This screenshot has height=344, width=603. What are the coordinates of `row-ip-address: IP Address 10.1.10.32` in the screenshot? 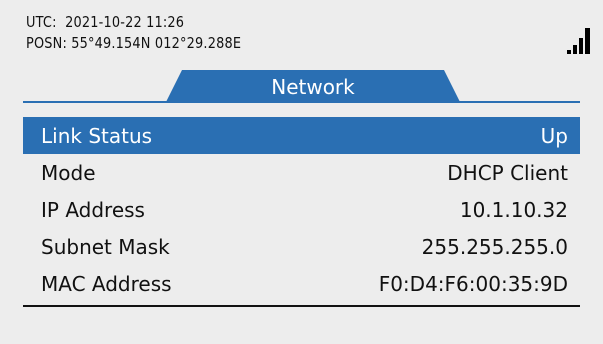 It's located at (301, 209).